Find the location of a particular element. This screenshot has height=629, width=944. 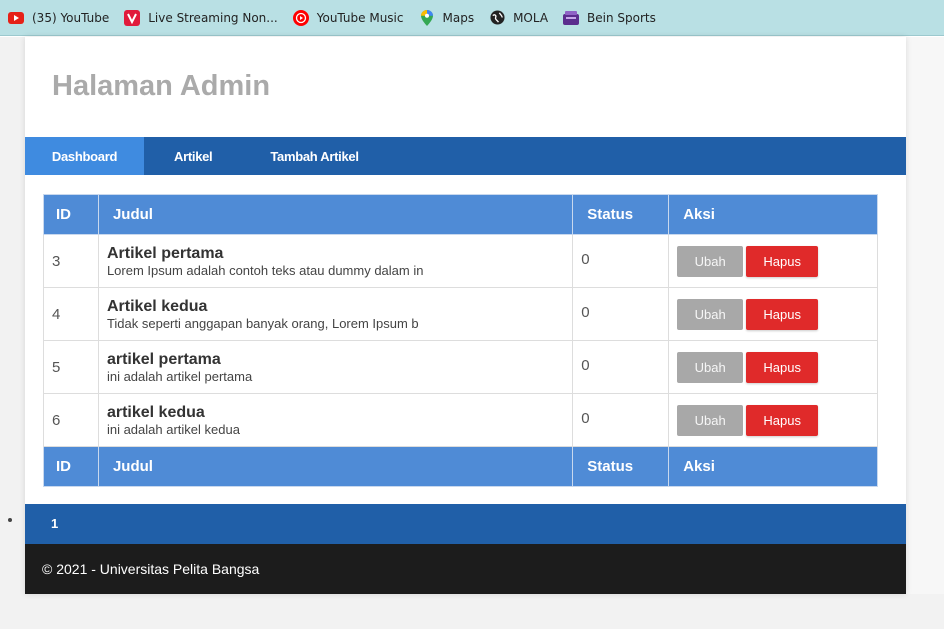

row-judul: artikel kedua ini adalah artikel kedua is located at coordinates (335, 420).